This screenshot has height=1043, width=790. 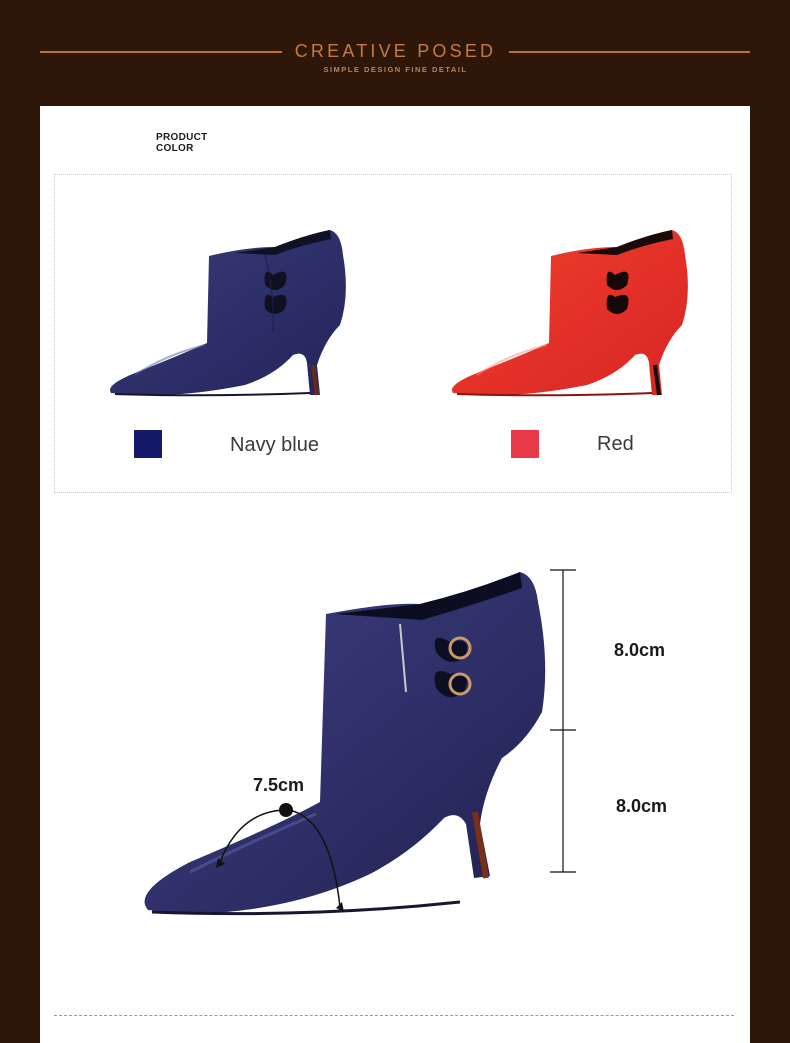 I want to click on toe-width-label: 7.5cm, so click(x=279, y=785).